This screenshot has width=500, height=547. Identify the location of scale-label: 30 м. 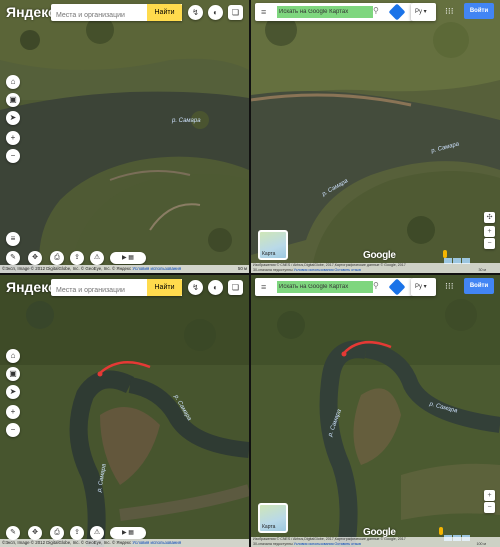
(482, 270).